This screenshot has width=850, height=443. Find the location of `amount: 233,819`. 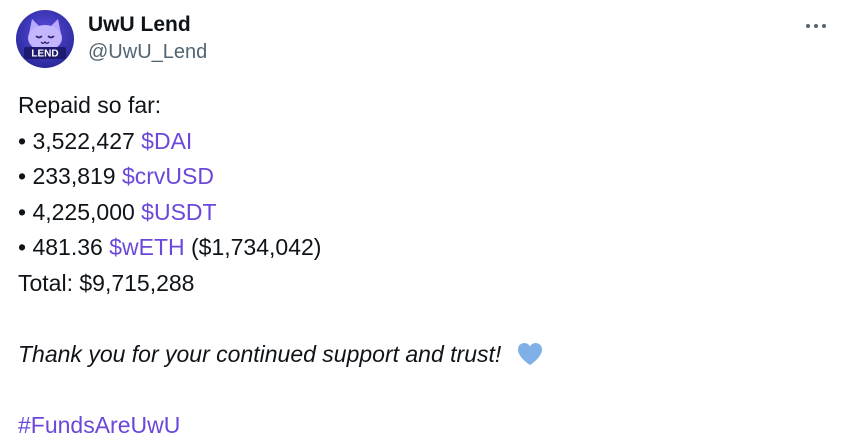

amount: 233,819 is located at coordinates (73, 176).